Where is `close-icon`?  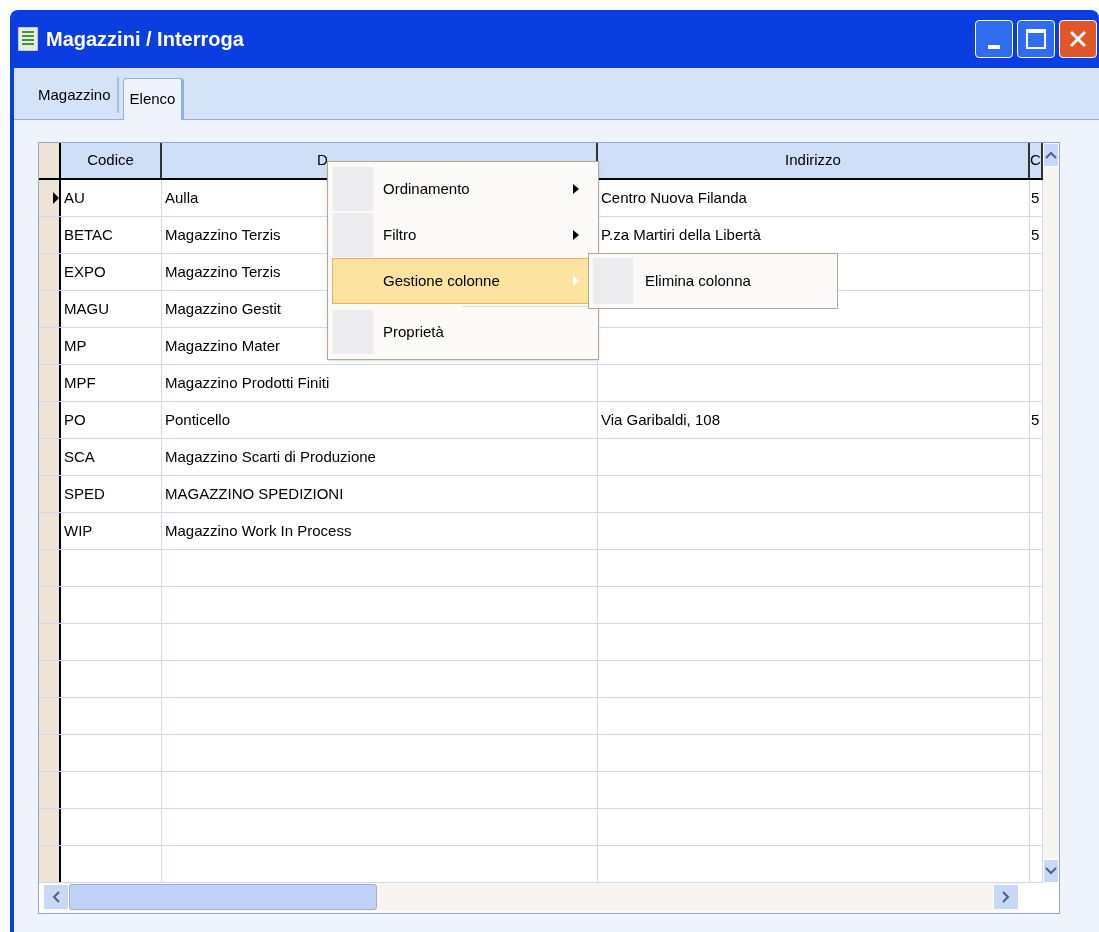 close-icon is located at coordinates (1078, 39).